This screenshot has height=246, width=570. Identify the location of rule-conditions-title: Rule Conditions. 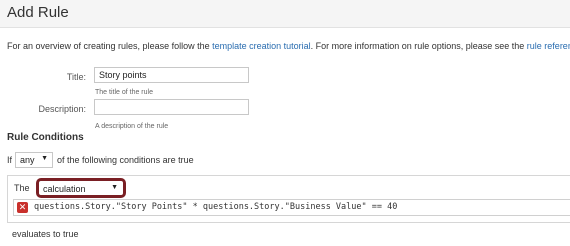
(45, 137).